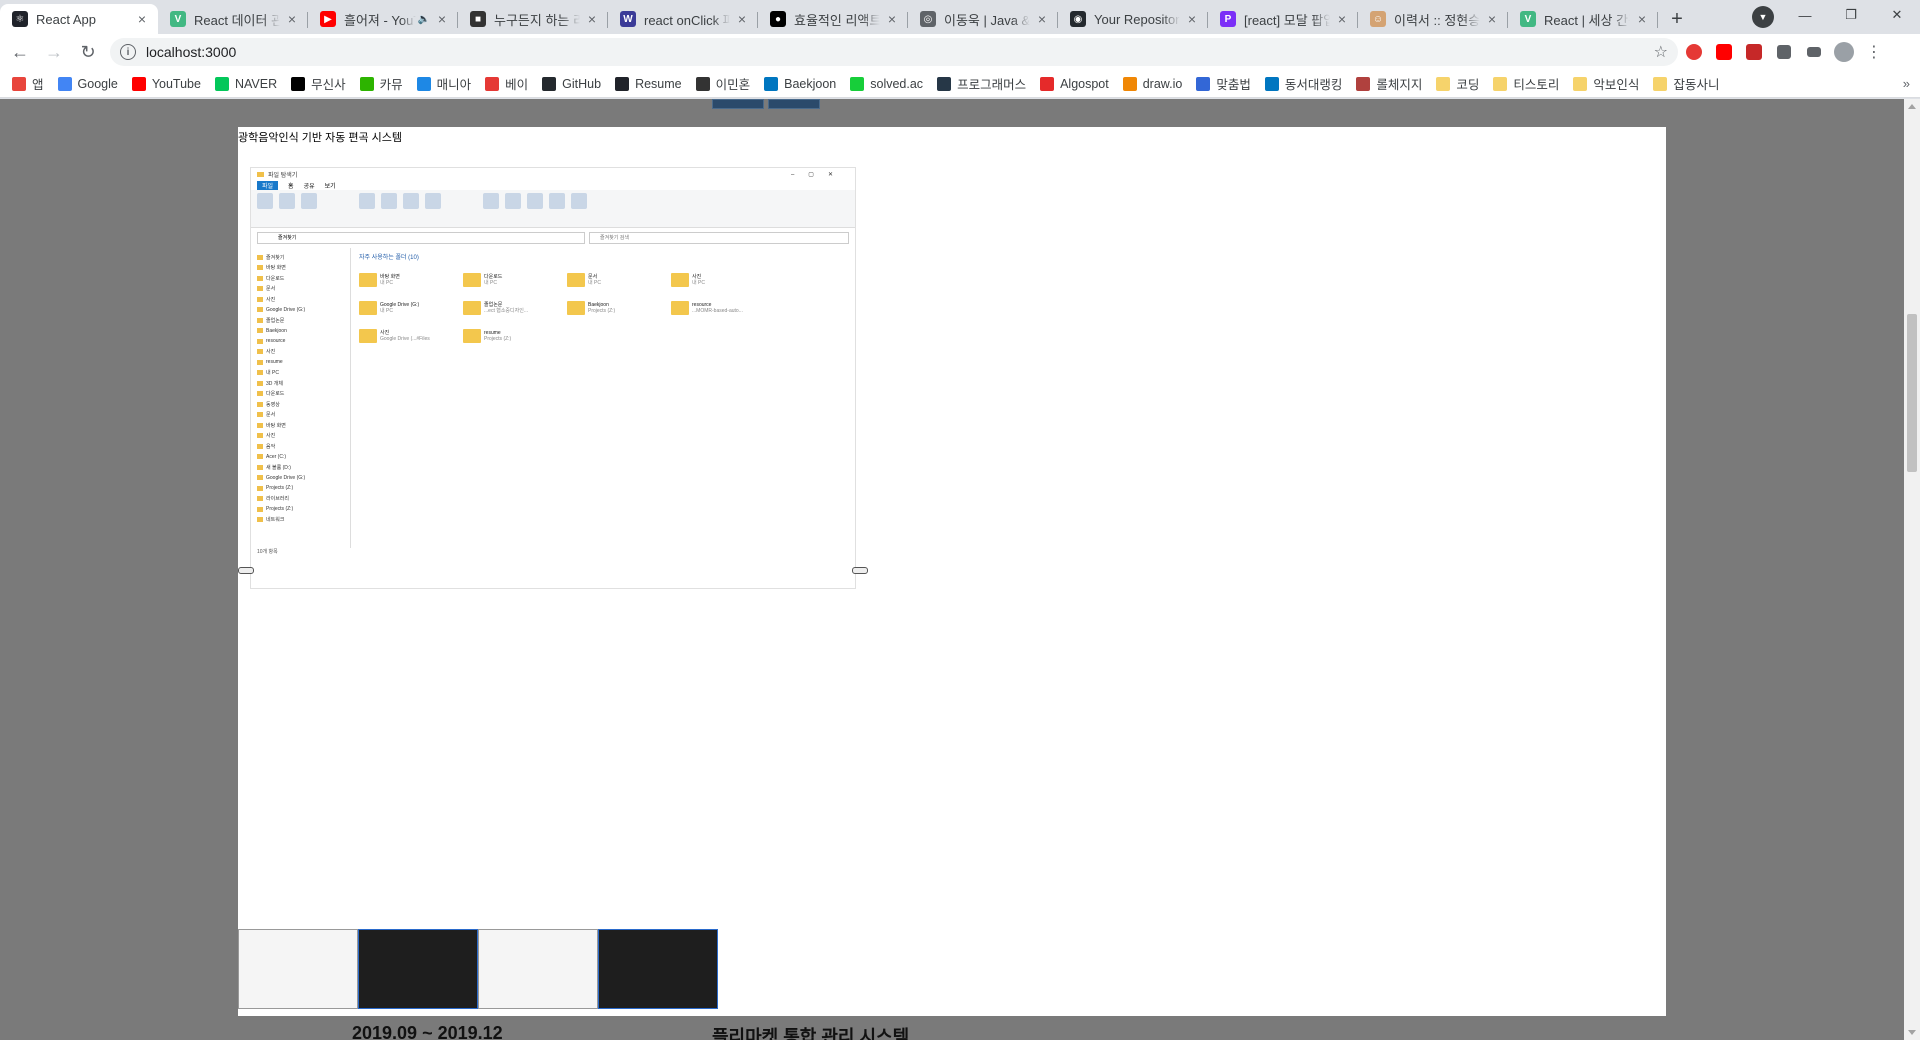 Image resolution: width=1920 pixels, height=1040 pixels. Describe the element at coordinates (1897, 15) in the screenshot. I see `close-window-button: ✕` at that location.